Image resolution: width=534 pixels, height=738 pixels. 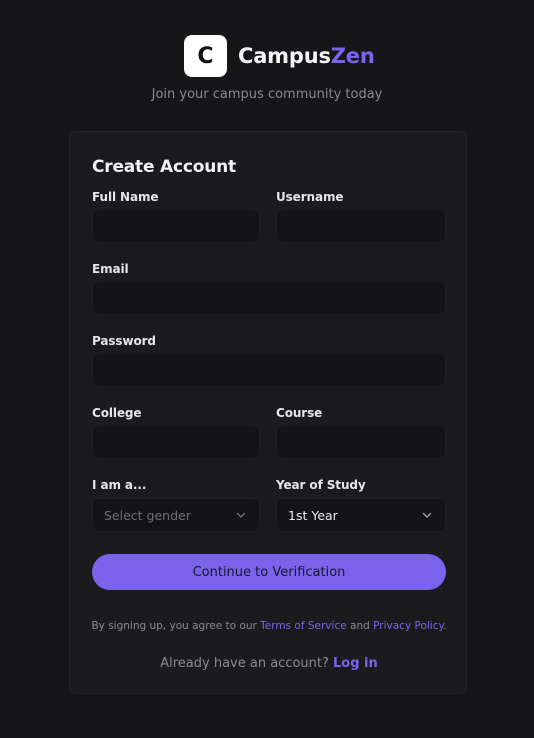 What do you see at coordinates (408, 626) in the screenshot?
I see `privacy-policy-link: Privacy Policy` at bounding box center [408, 626].